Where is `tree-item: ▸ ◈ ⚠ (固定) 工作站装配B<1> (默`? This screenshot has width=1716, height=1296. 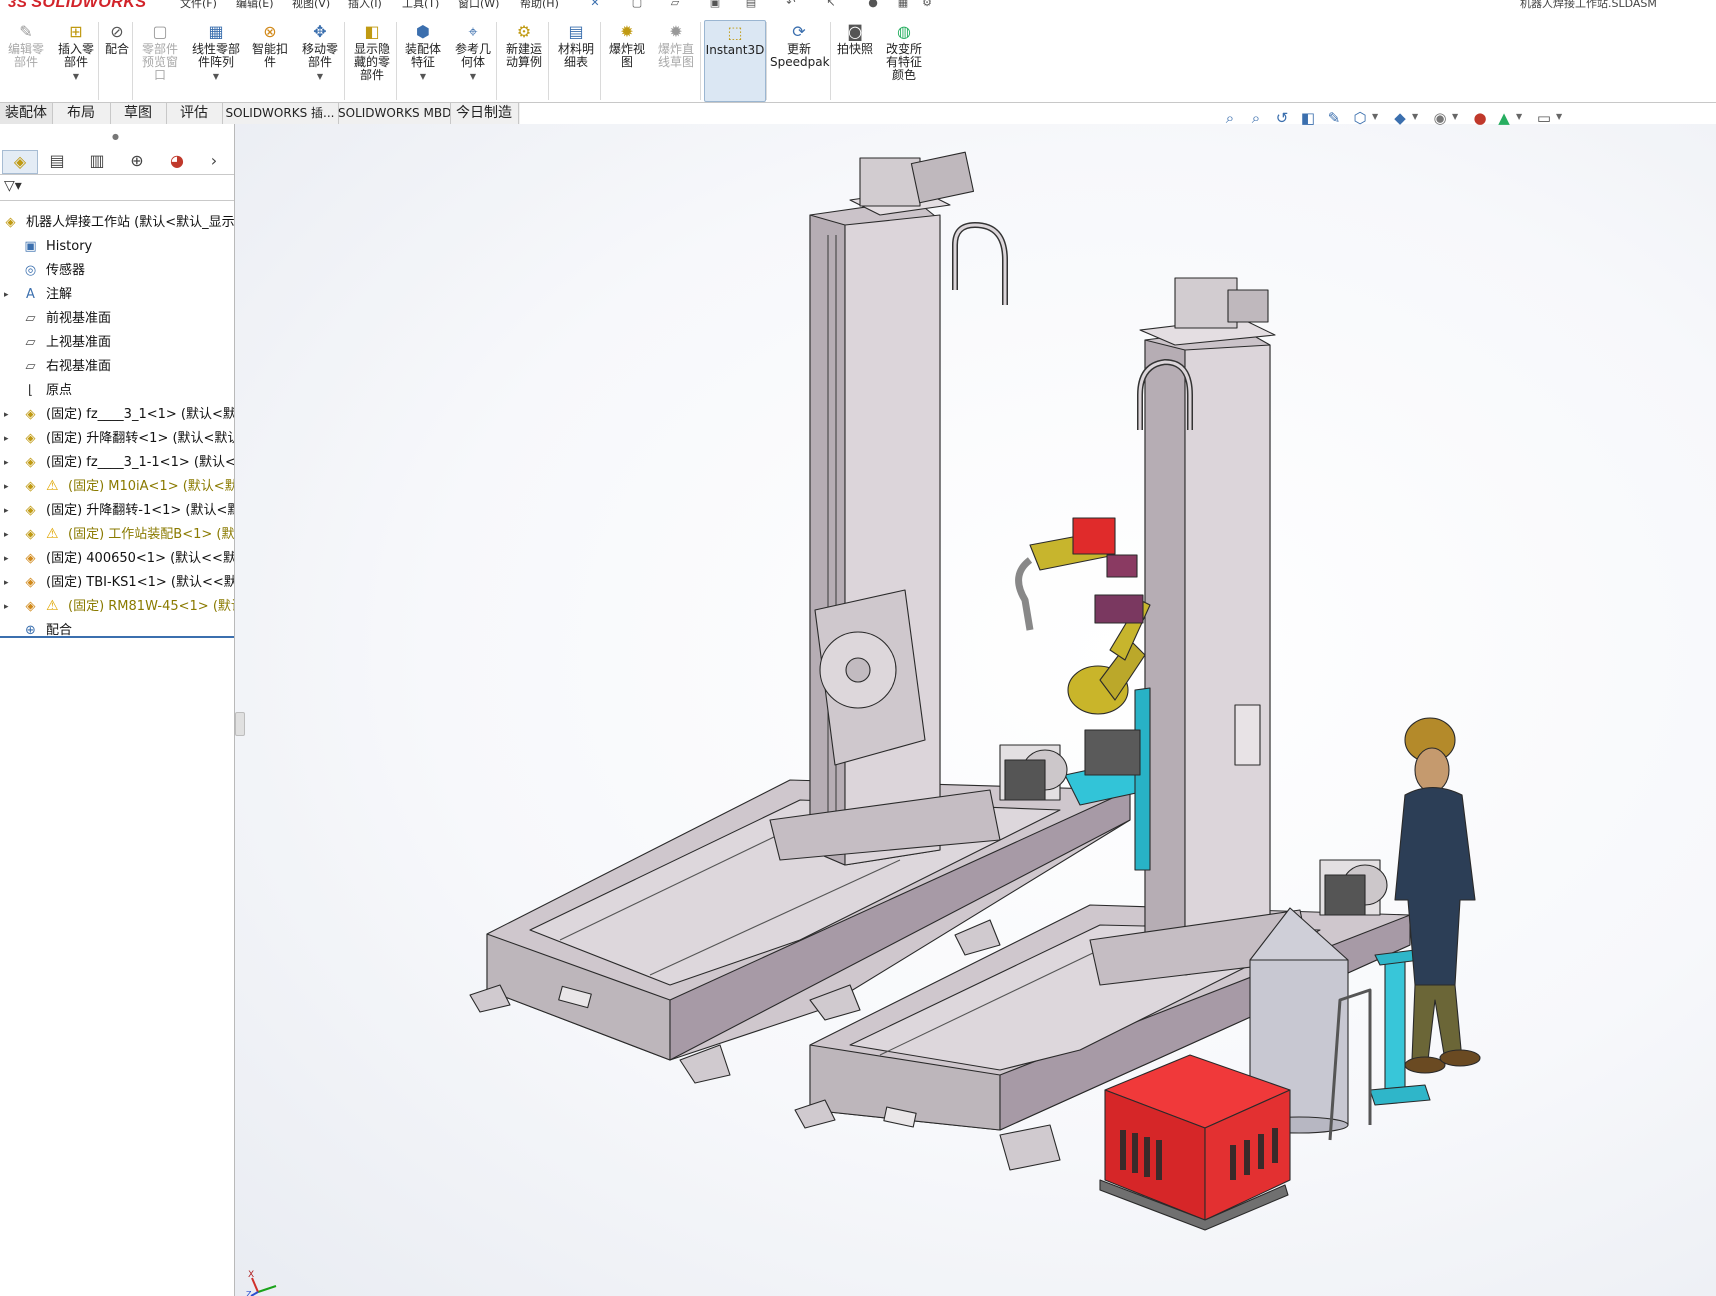 tree-item: ▸ ◈ ⚠ (固定) 工作站装配B<1> (默 is located at coordinates (117, 535).